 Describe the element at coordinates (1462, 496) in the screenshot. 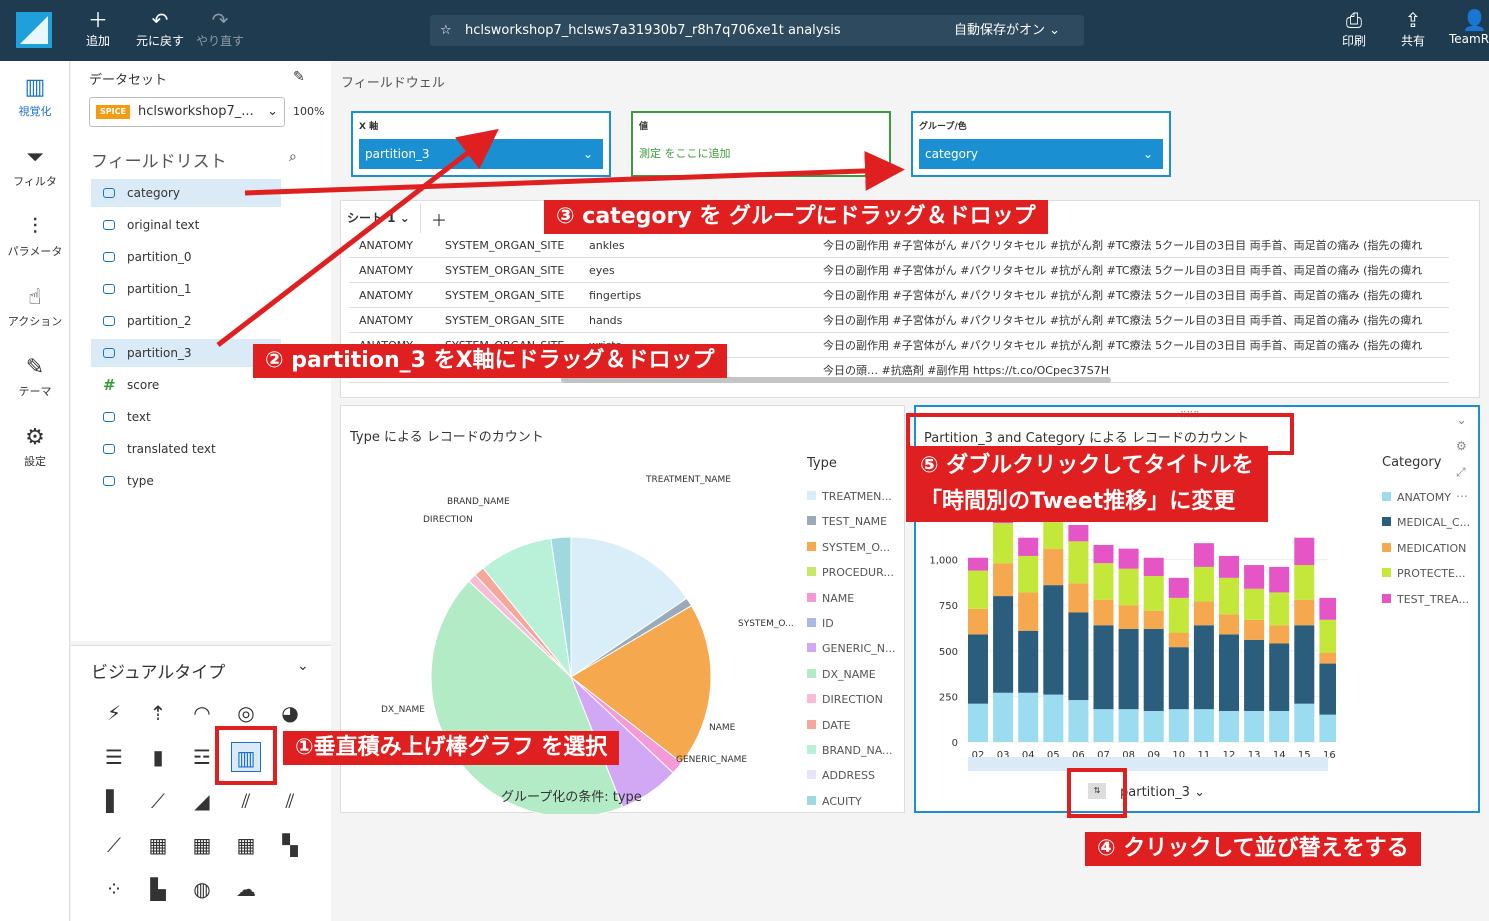

I see `more-icon: ⋯` at that location.